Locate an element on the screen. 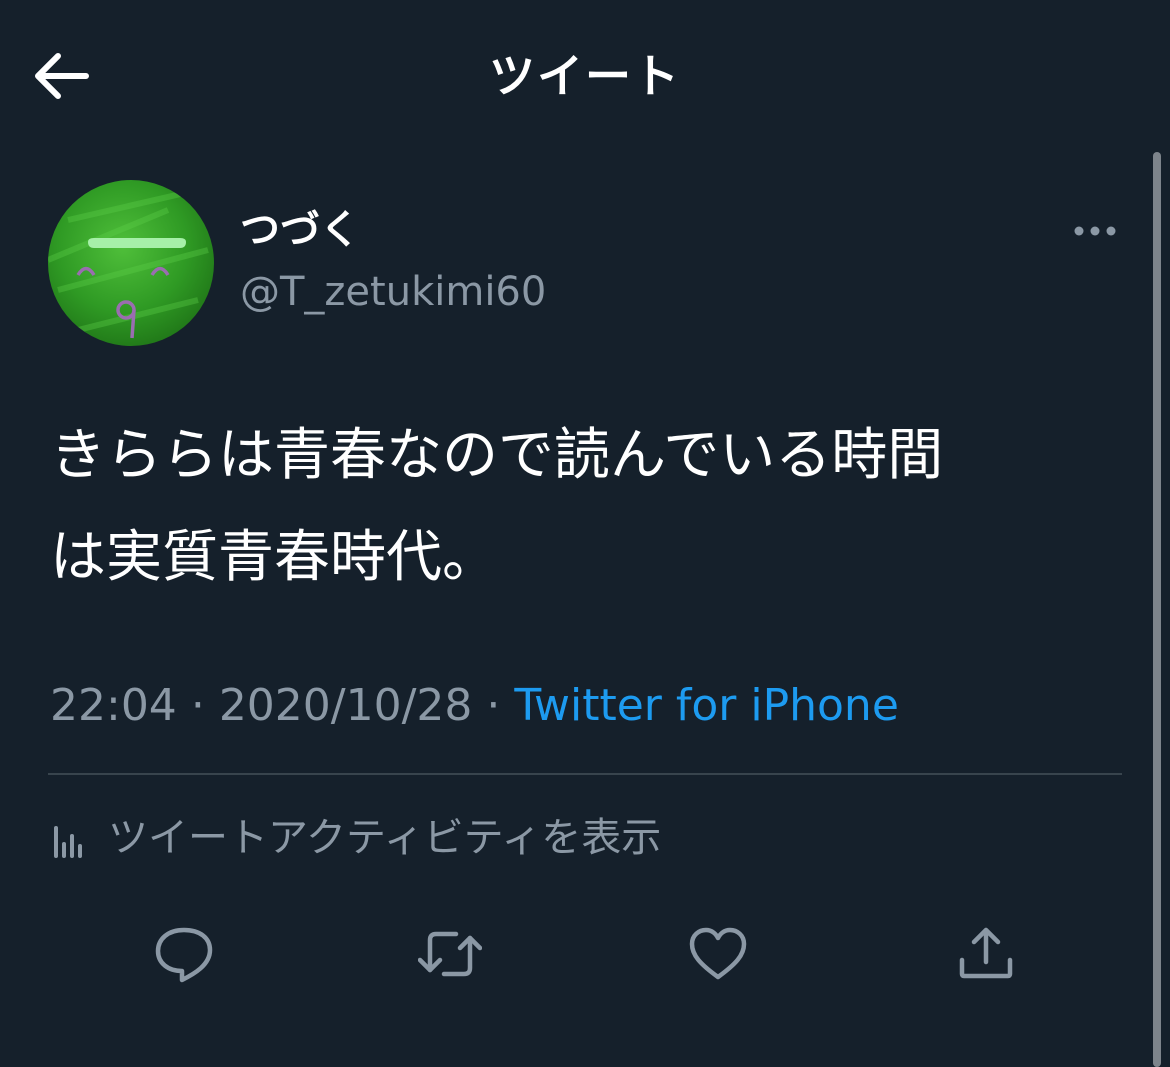  view-activity-button: ツイートアクティビティを表示 is located at coordinates (355, 838).